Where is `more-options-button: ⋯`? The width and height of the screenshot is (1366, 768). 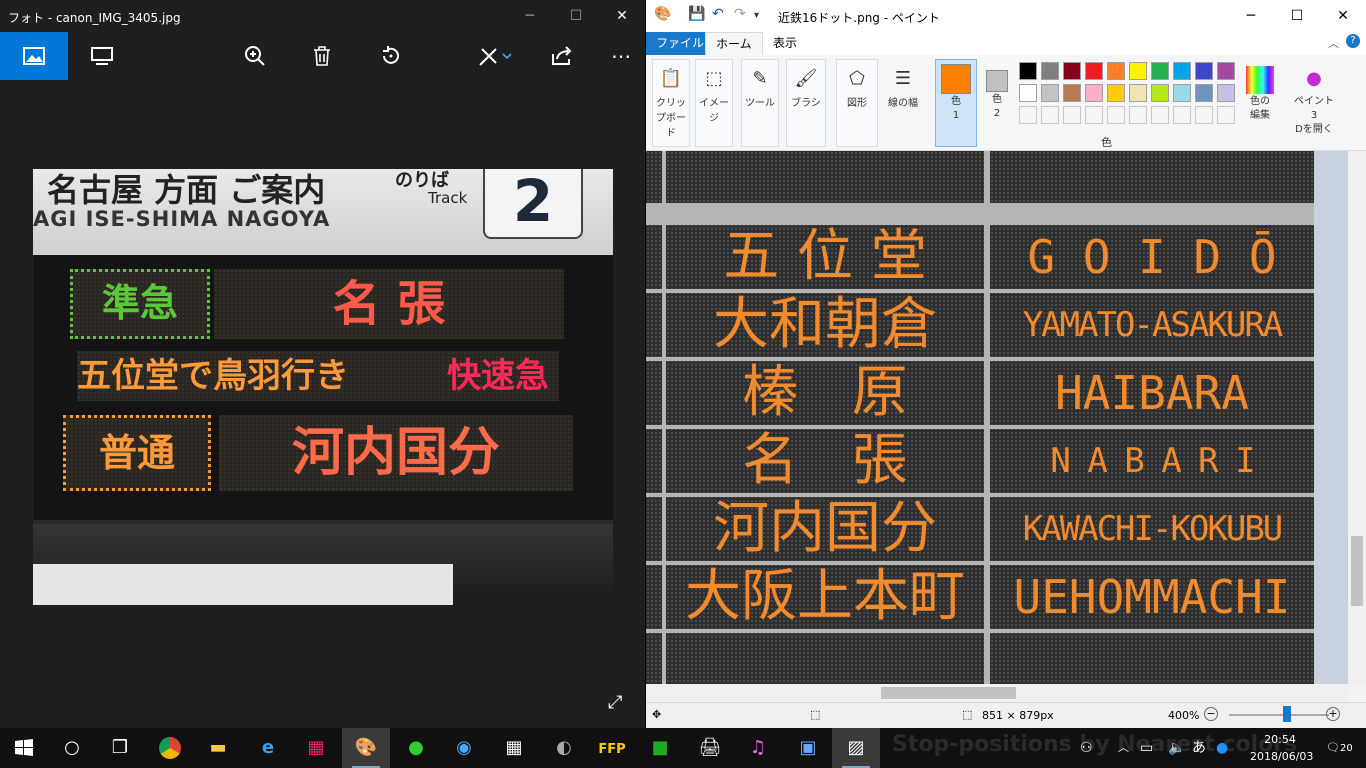
more-options-button: ⋯ is located at coordinates (621, 56).